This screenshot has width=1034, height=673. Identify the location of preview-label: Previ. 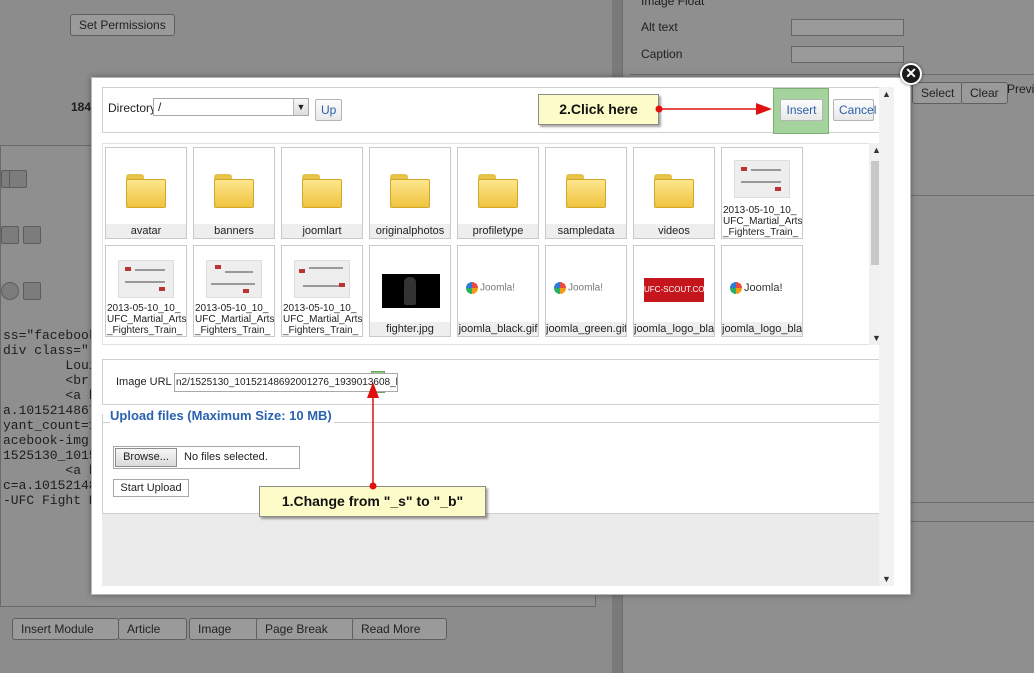
(1020, 89).